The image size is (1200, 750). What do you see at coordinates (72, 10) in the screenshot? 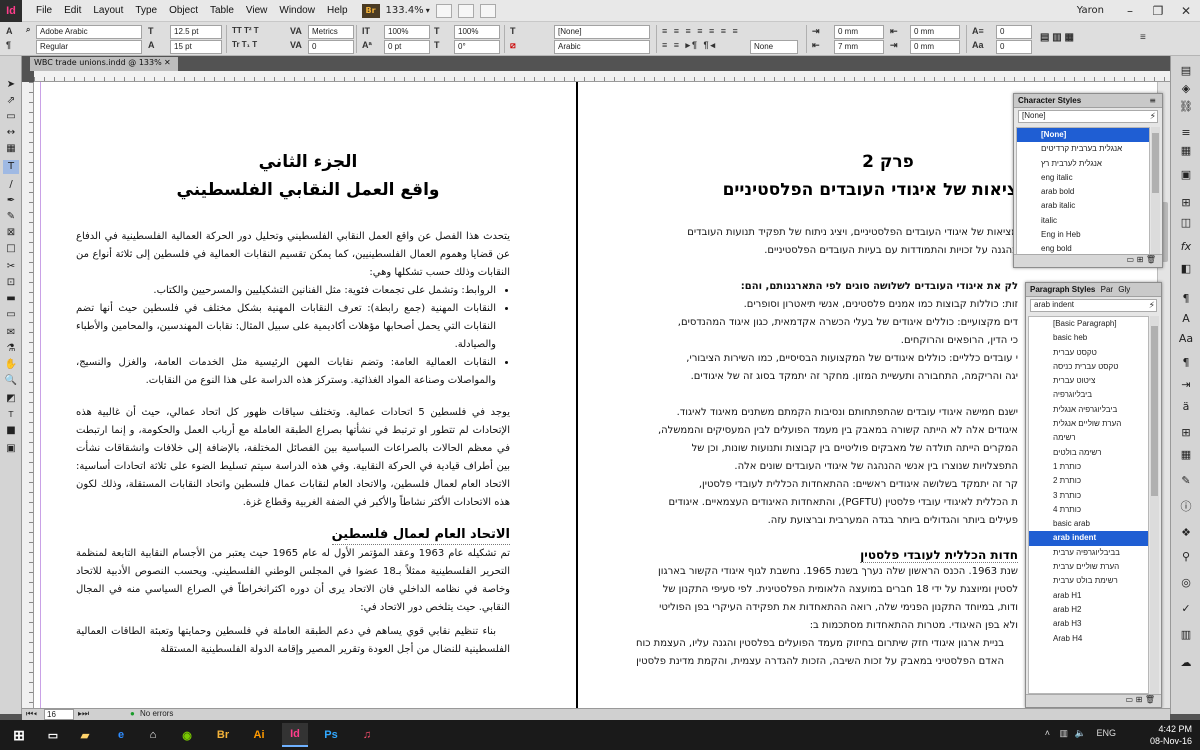
I see `menu-edit: Edit` at bounding box center [72, 10].